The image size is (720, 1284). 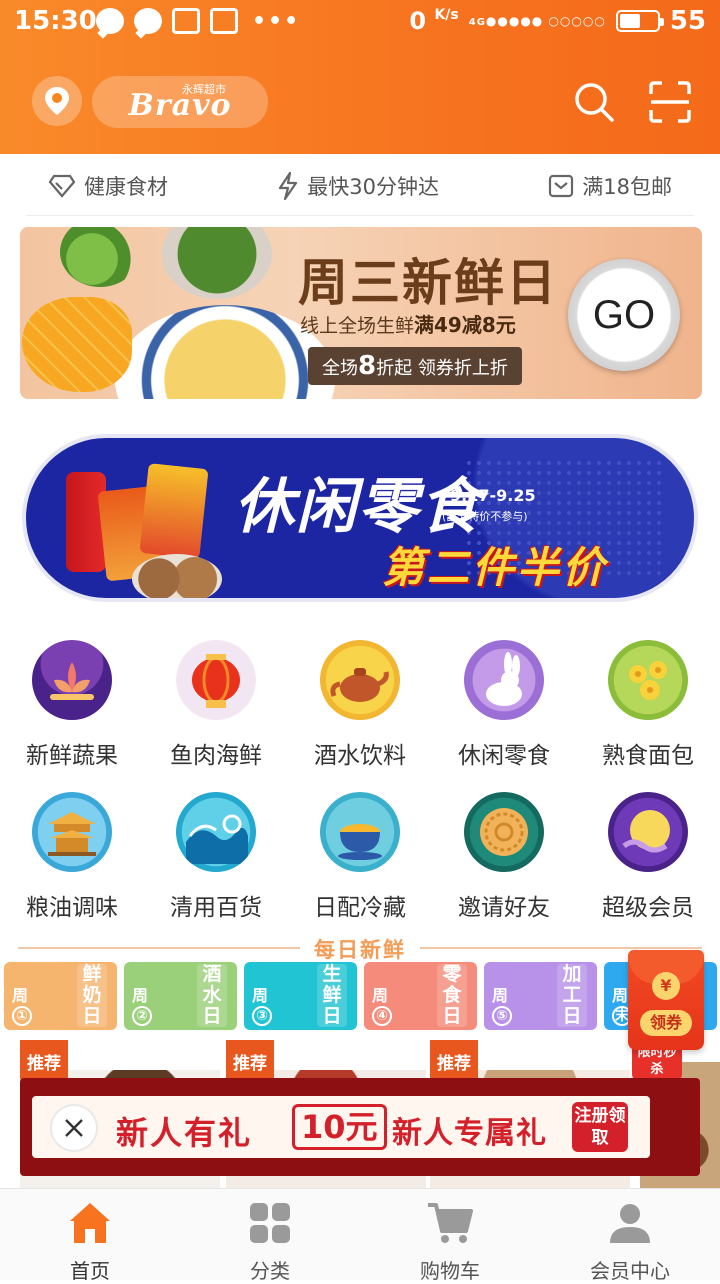 I want to click on store-logo: 永辉超市 Bravo, so click(x=180, y=102).